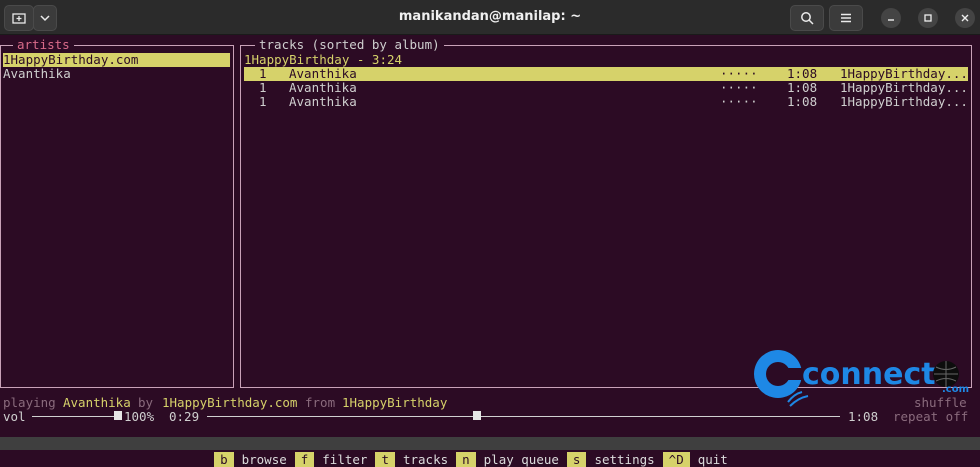  I want to click on artist-item: Avanthika, so click(37, 74).